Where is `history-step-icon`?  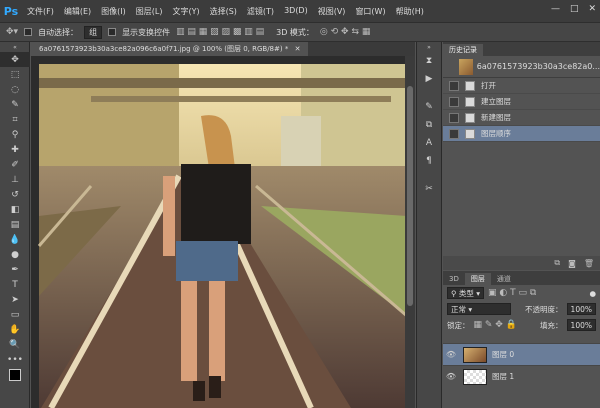
history-step-icon is located at coordinates (470, 133).